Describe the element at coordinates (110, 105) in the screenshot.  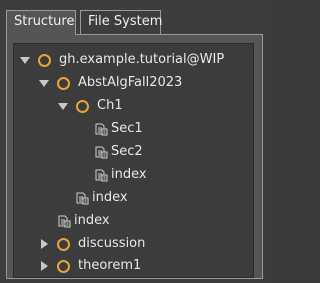
I see `tree-item-label: Ch1` at that location.